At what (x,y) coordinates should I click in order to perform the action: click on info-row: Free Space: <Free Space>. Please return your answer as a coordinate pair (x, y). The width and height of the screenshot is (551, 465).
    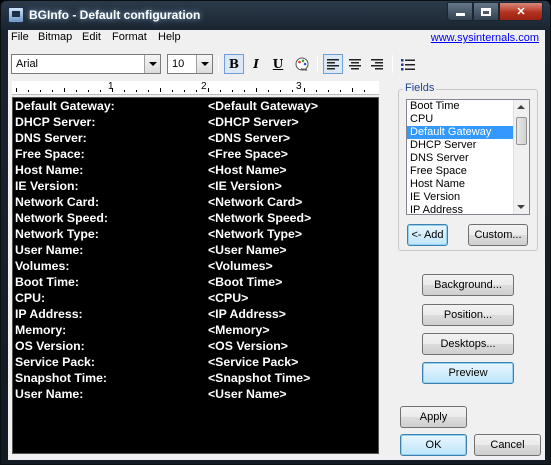
    Looking at the image, I should click on (195, 155).